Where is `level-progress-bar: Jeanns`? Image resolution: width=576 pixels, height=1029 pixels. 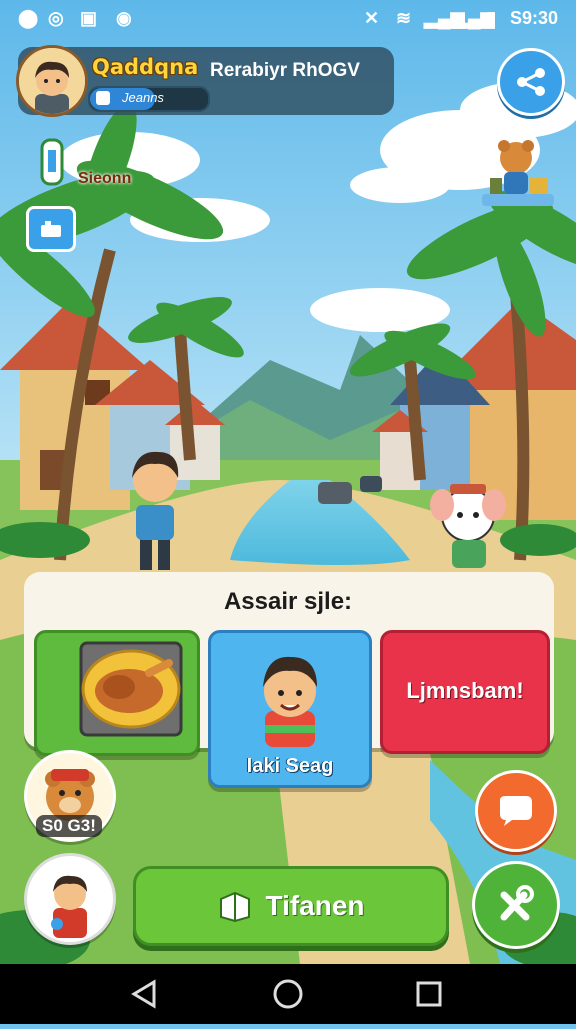
level-progress-bar: Jeanns is located at coordinates (149, 99).